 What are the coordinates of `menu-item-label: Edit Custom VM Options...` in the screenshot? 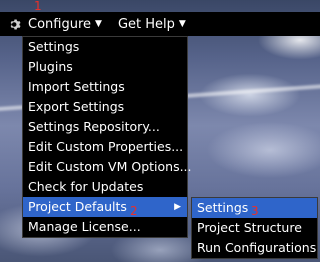 It's located at (110, 166).